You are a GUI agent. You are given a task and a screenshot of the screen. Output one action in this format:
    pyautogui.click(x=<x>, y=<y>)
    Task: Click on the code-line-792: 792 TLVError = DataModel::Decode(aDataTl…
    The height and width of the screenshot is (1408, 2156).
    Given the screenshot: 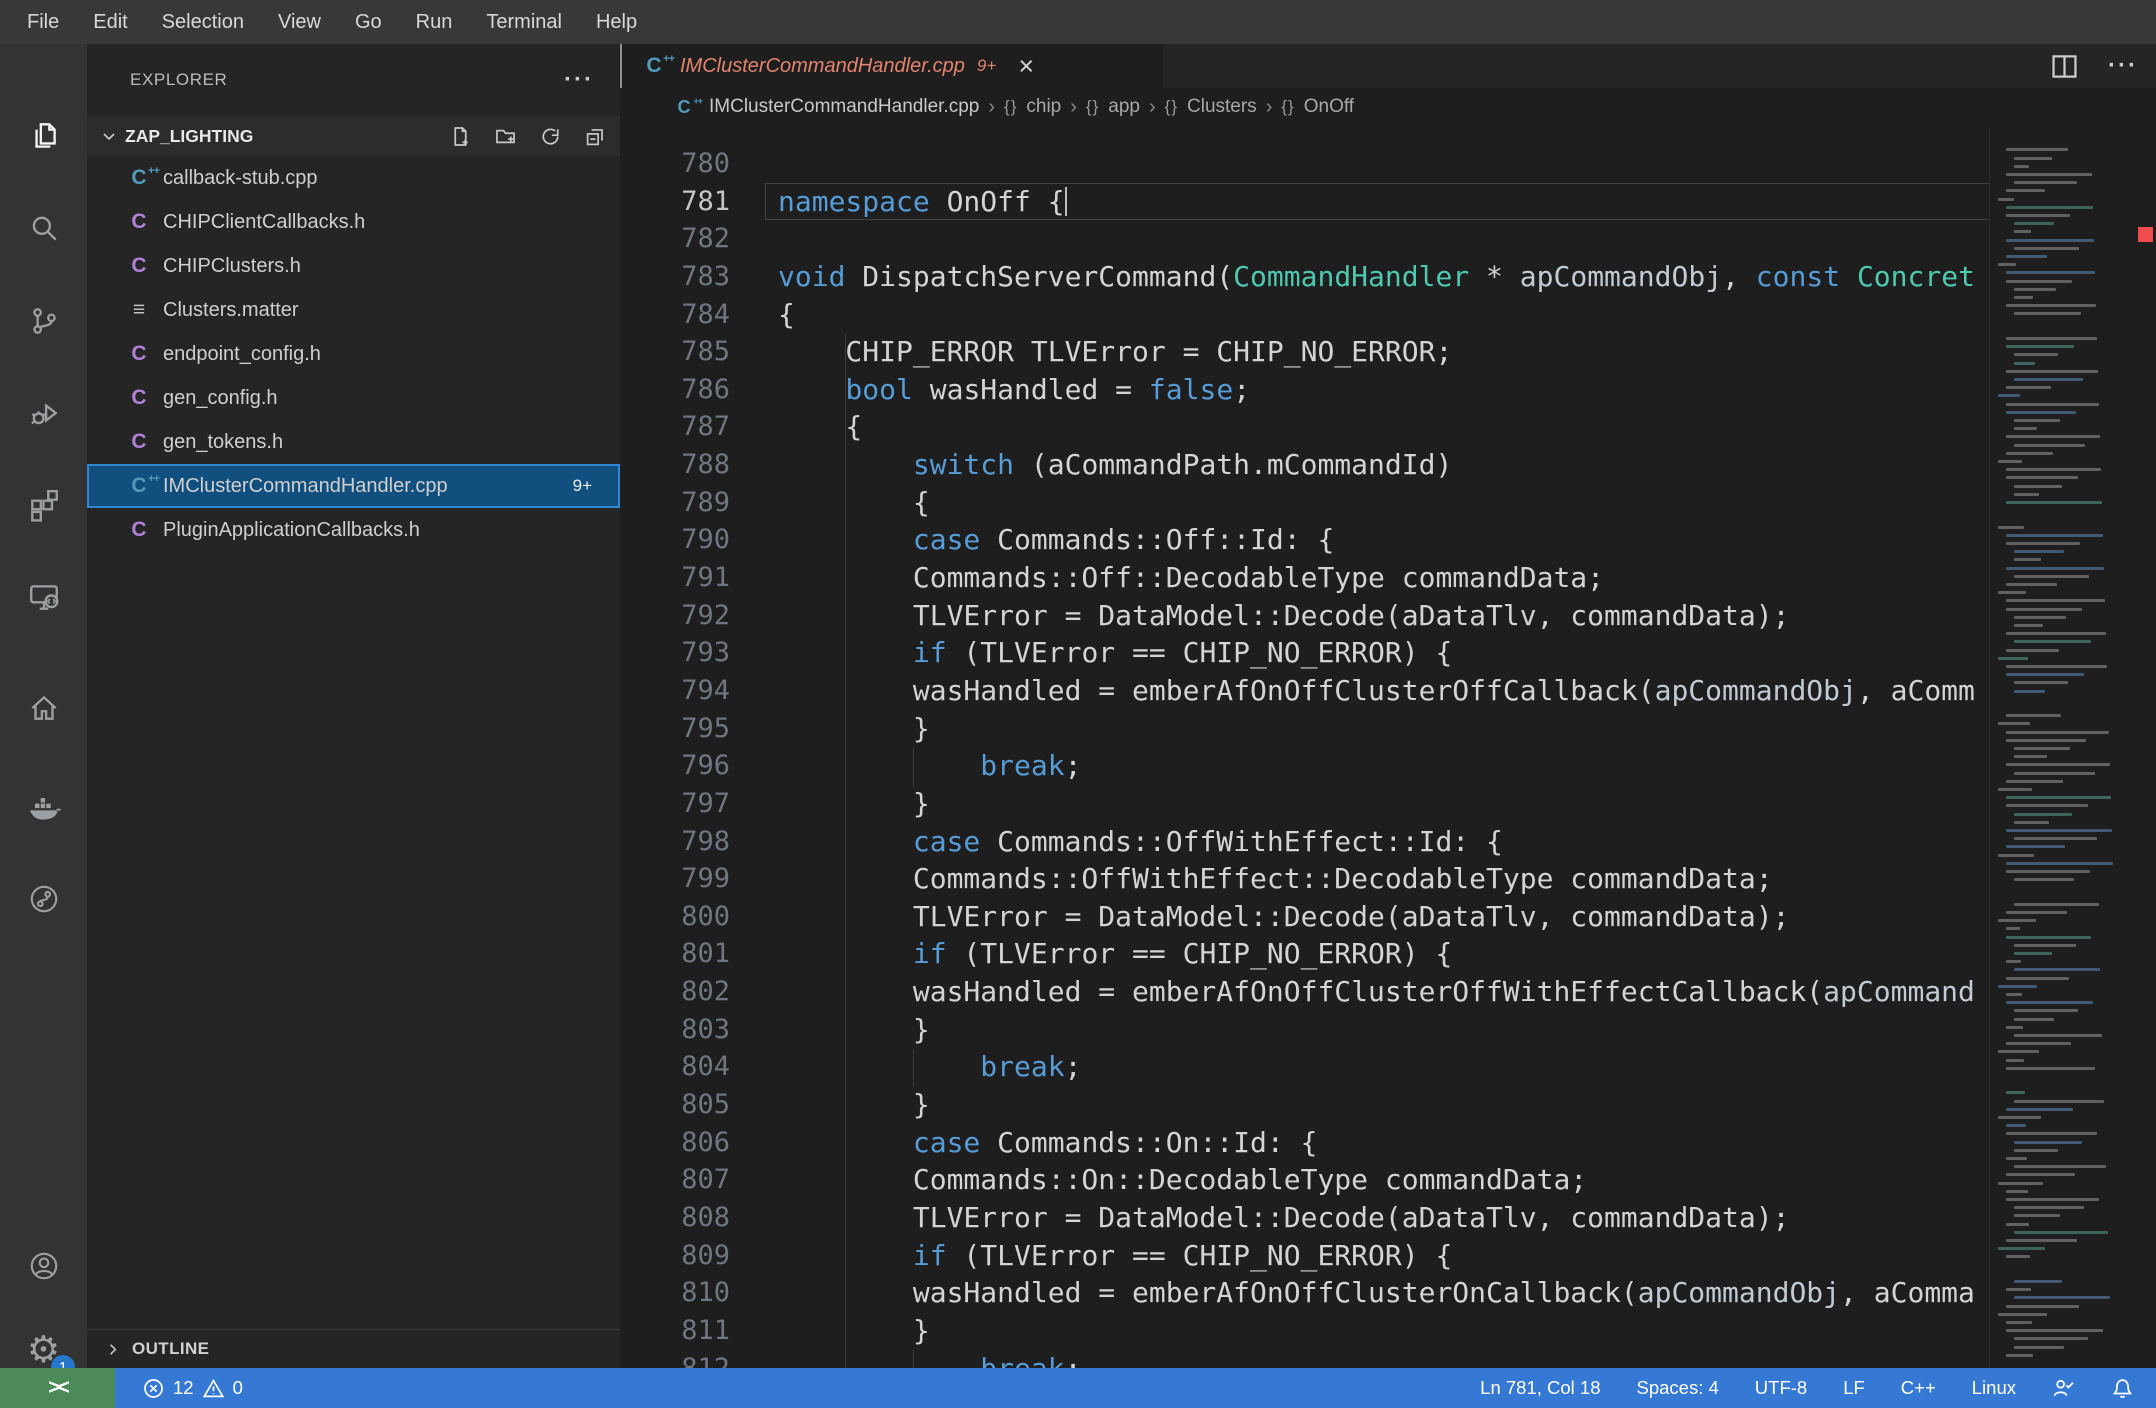 What is the action you would take?
    pyautogui.click(x=1305, y=616)
    